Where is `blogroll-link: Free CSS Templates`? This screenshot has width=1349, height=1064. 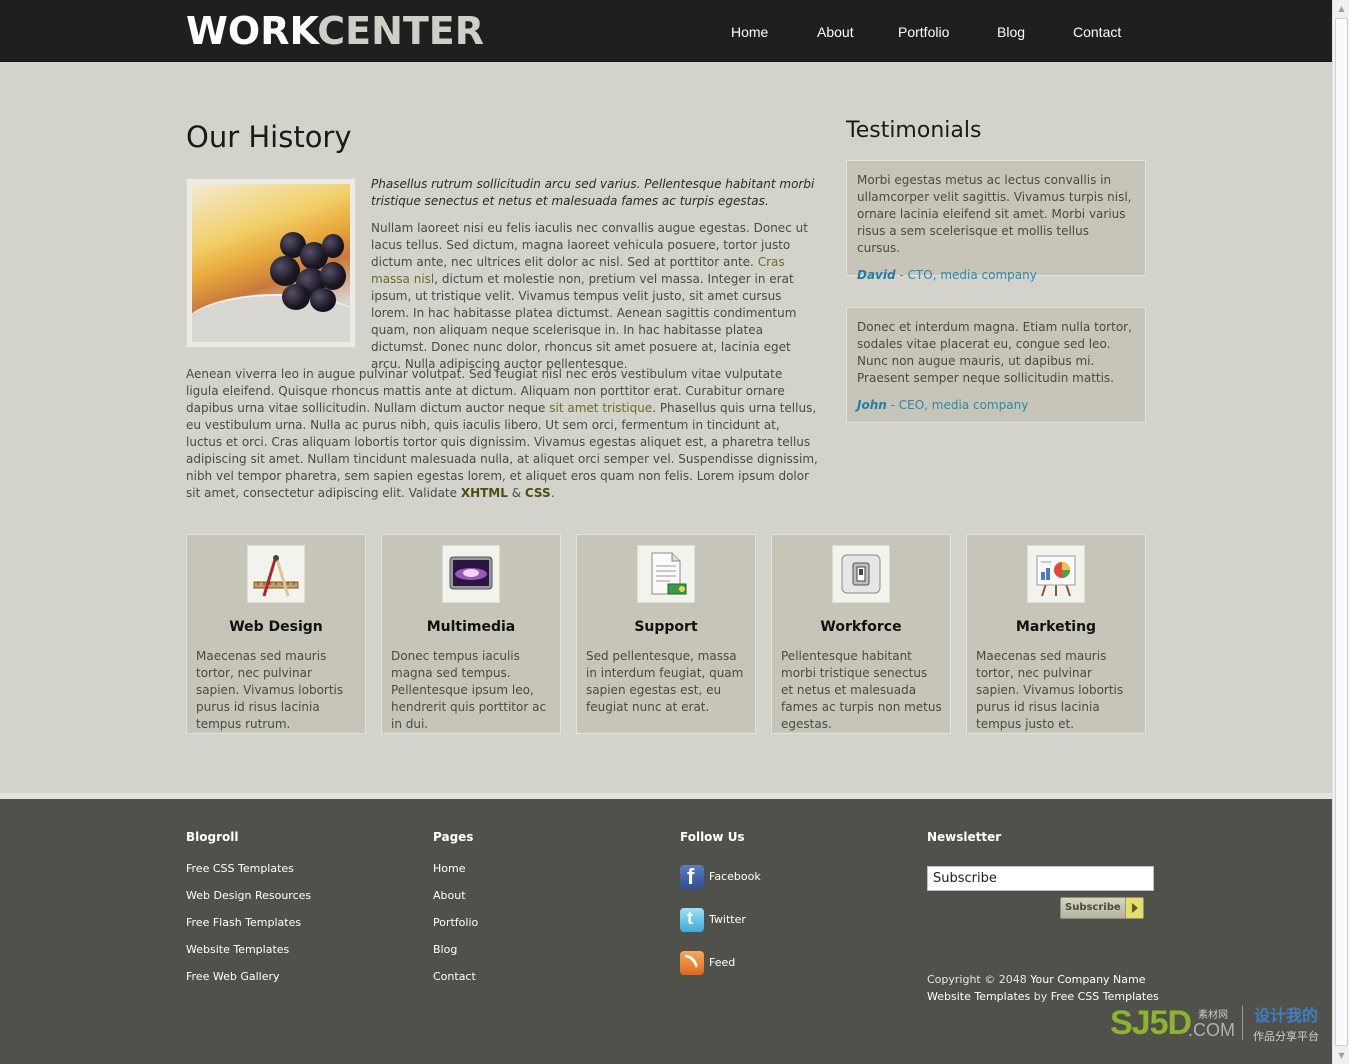 blogroll-link: Free CSS Templates is located at coordinates (248, 875).